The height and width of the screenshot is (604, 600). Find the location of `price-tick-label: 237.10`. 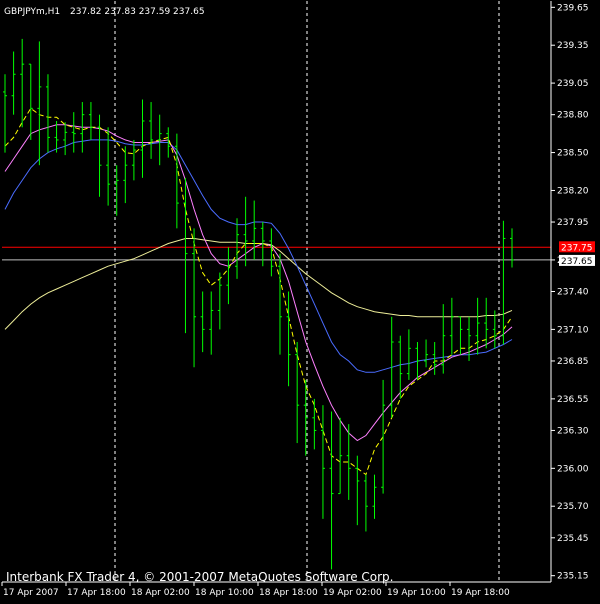

price-tick-label: 237.10 is located at coordinates (573, 330).